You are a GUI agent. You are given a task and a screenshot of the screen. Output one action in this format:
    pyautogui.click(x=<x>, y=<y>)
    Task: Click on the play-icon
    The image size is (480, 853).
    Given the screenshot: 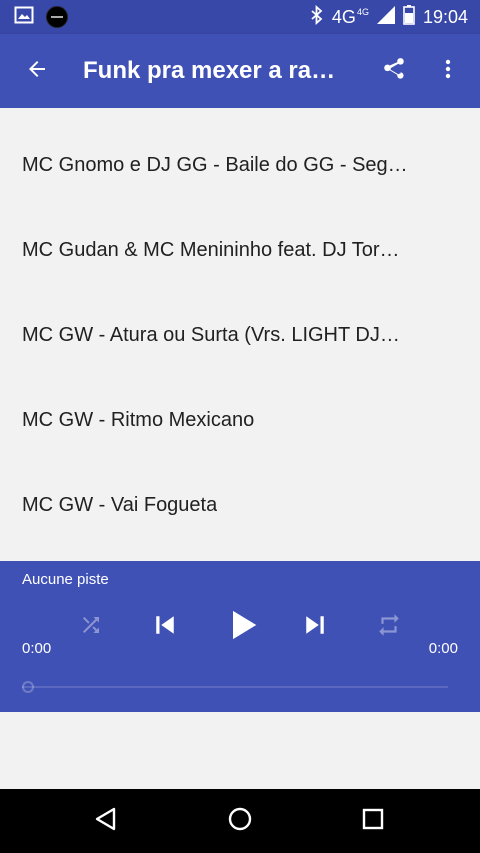 What is the action you would take?
    pyautogui.click(x=243, y=627)
    